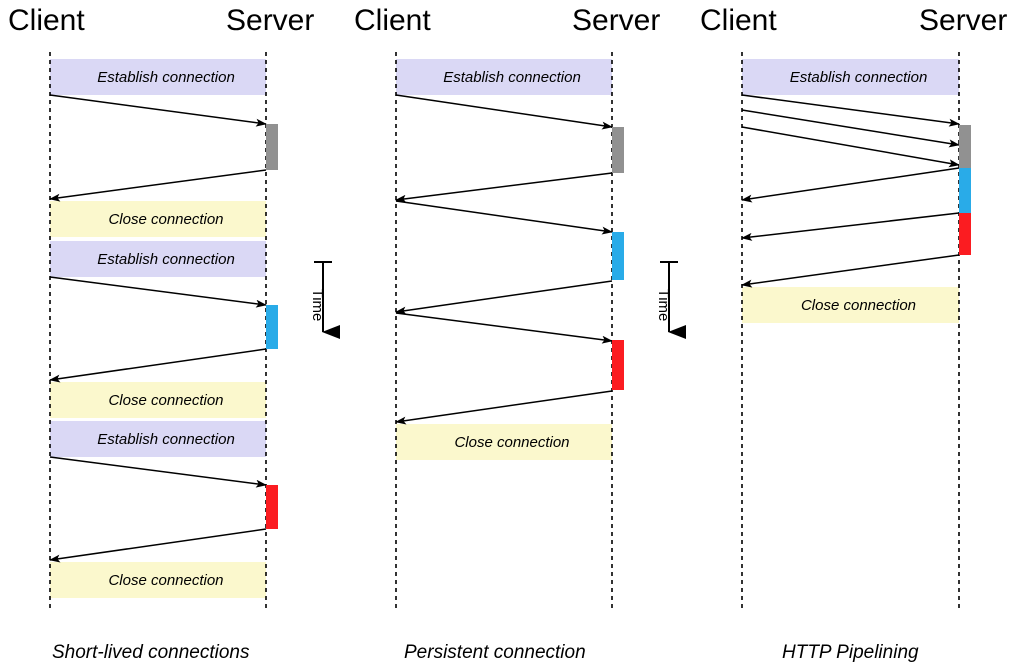  I want to click on band-establish-4: Establish connection, so click(158, 439).